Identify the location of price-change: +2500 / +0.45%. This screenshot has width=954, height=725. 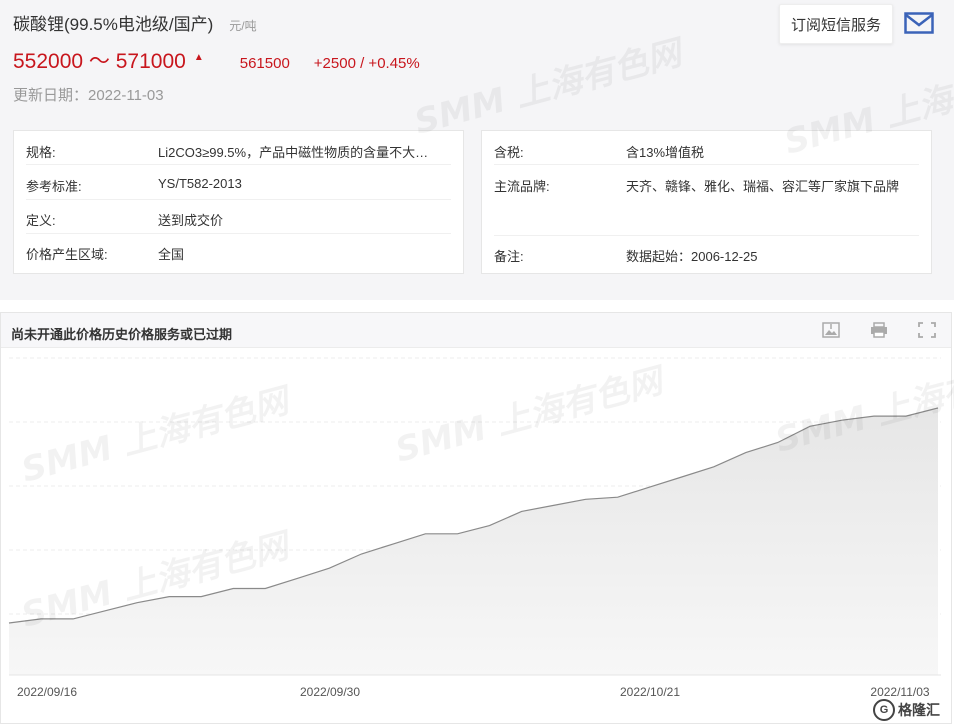
(366, 63).